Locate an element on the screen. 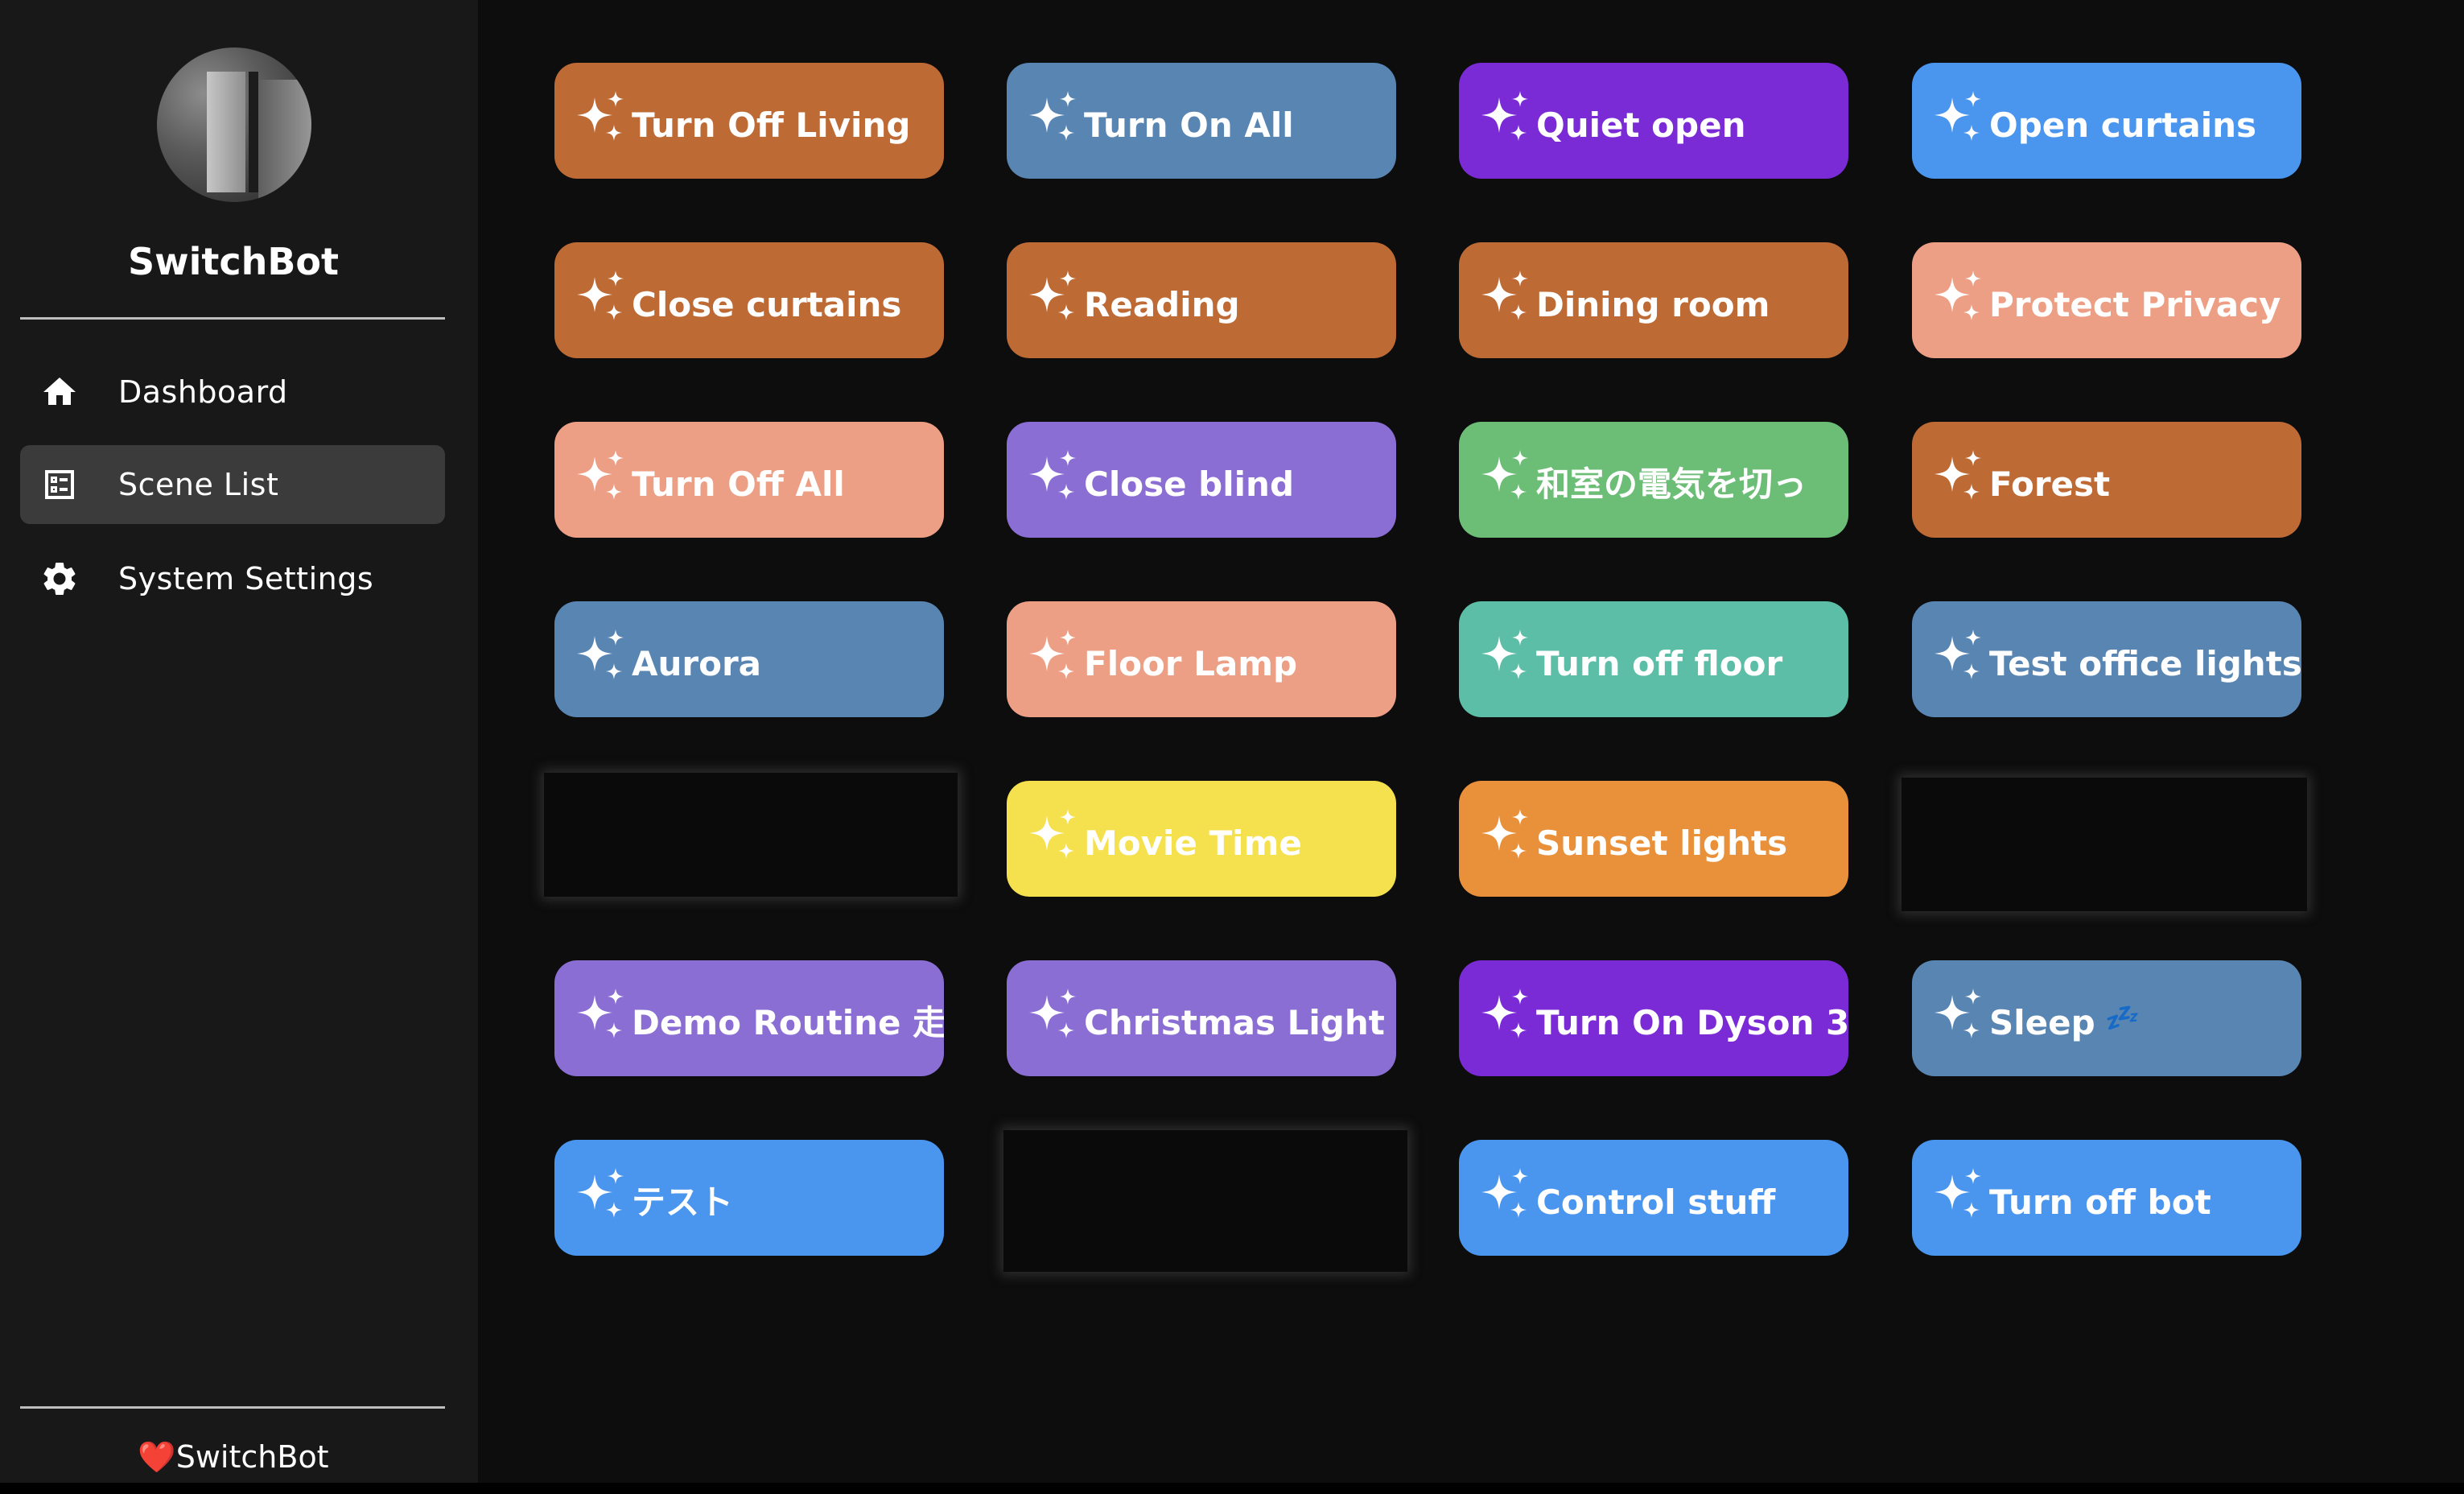  scene-button: Close curtains is located at coordinates (749, 300).